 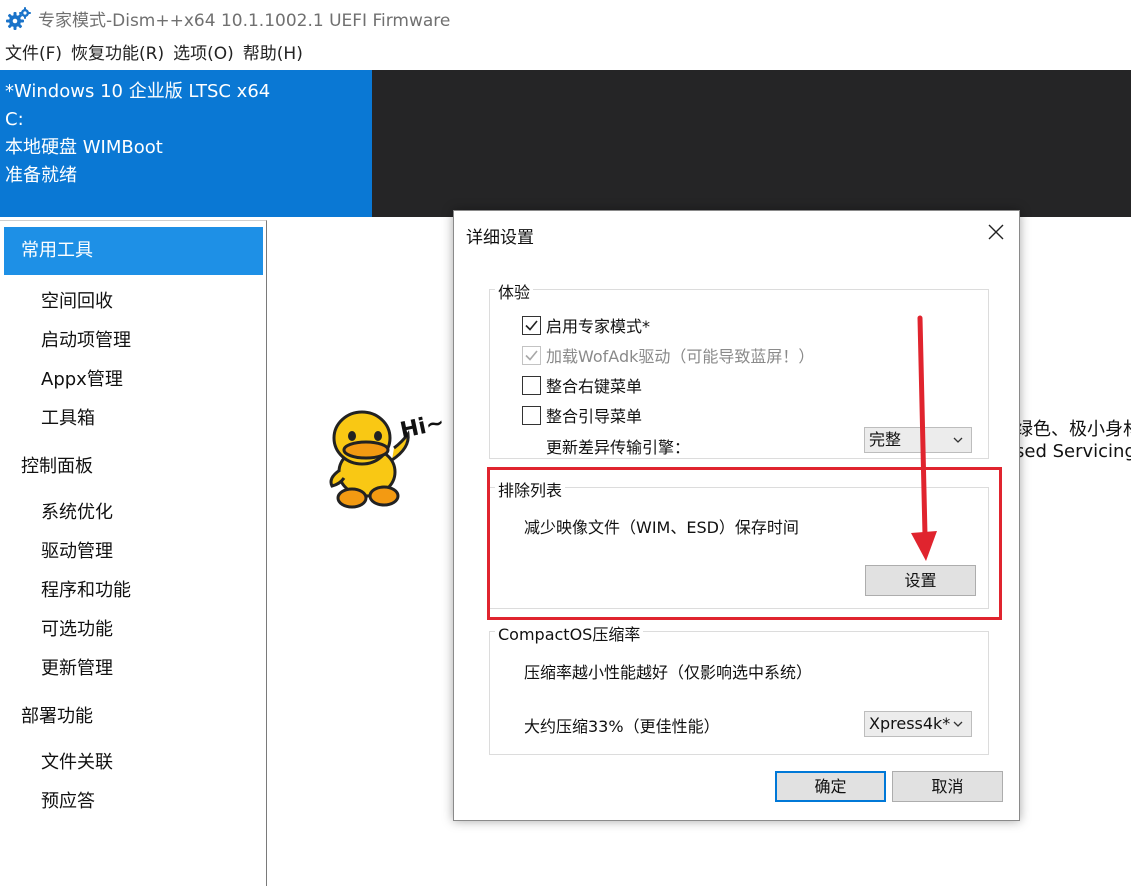 What do you see at coordinates (885, 439) in the screenshot?
I see `diff-engine-value: 完整` at bounding box center [885, 439].